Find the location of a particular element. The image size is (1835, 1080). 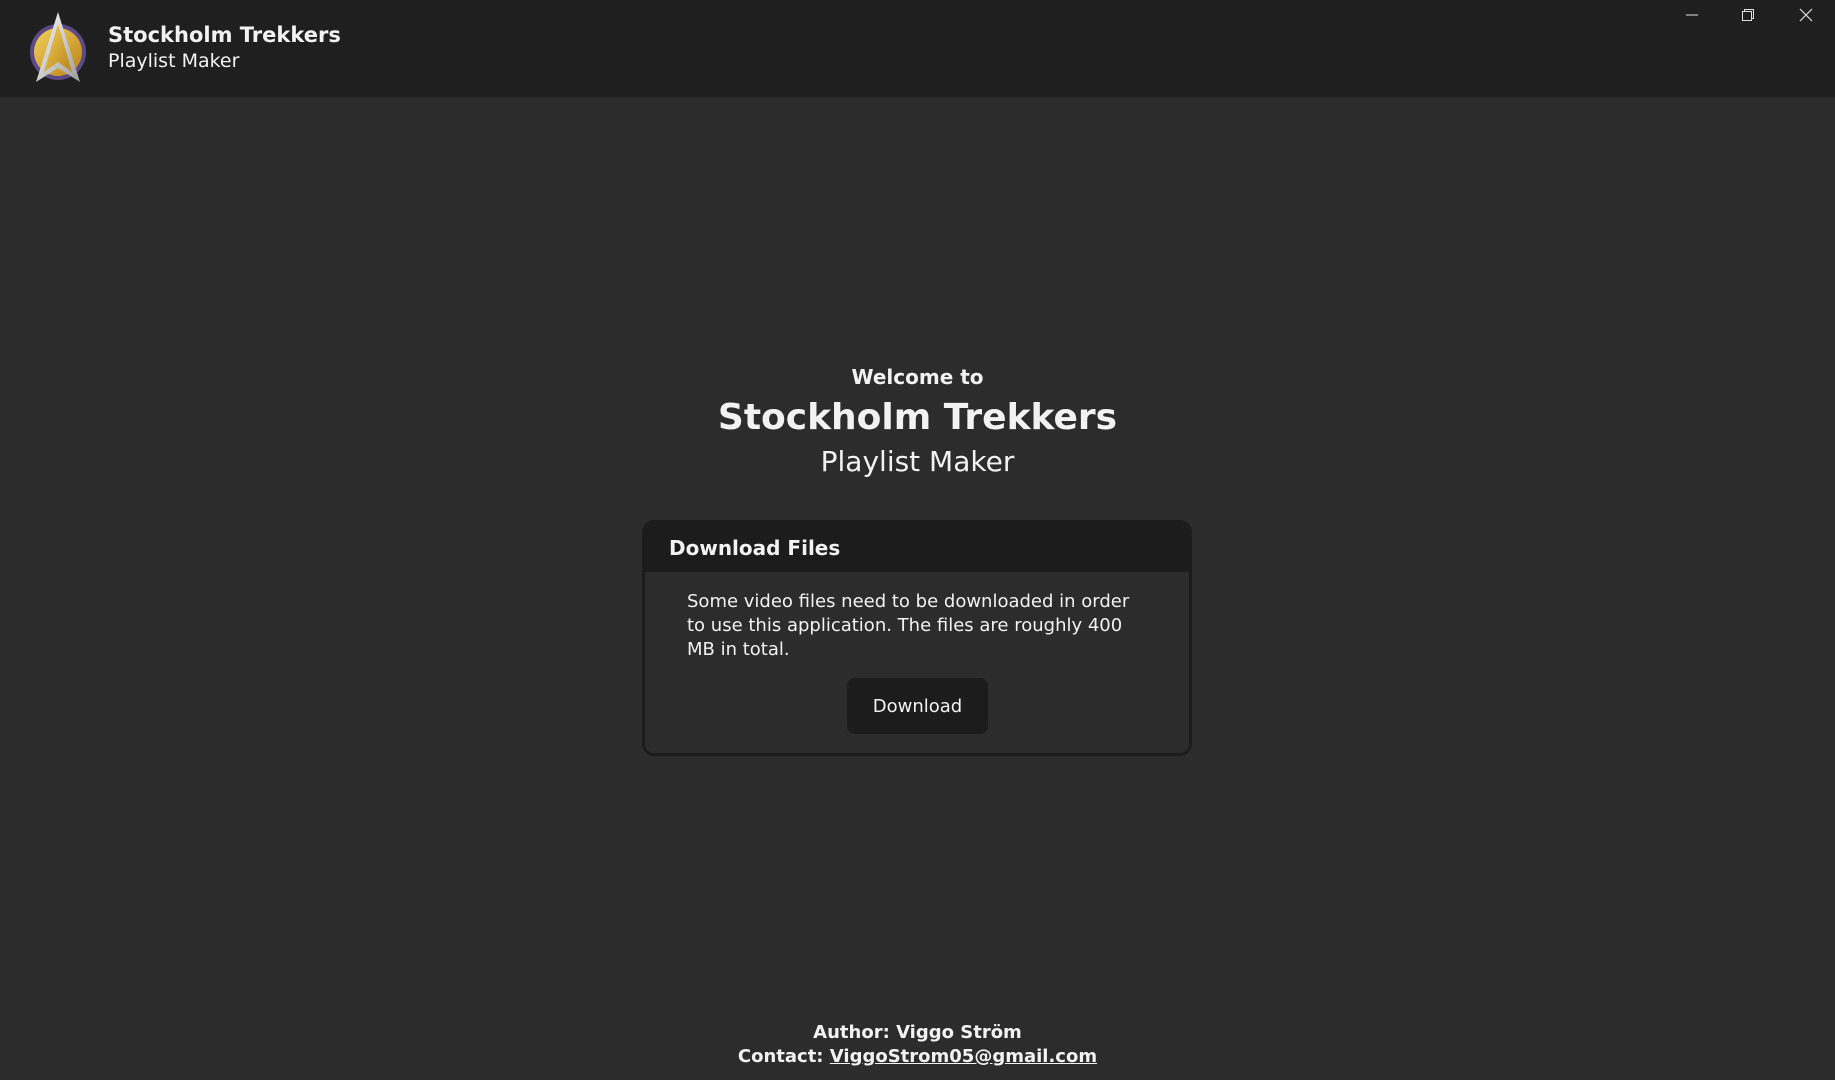

author-name: Viggo Ström is located at coordinates (959, 1032).